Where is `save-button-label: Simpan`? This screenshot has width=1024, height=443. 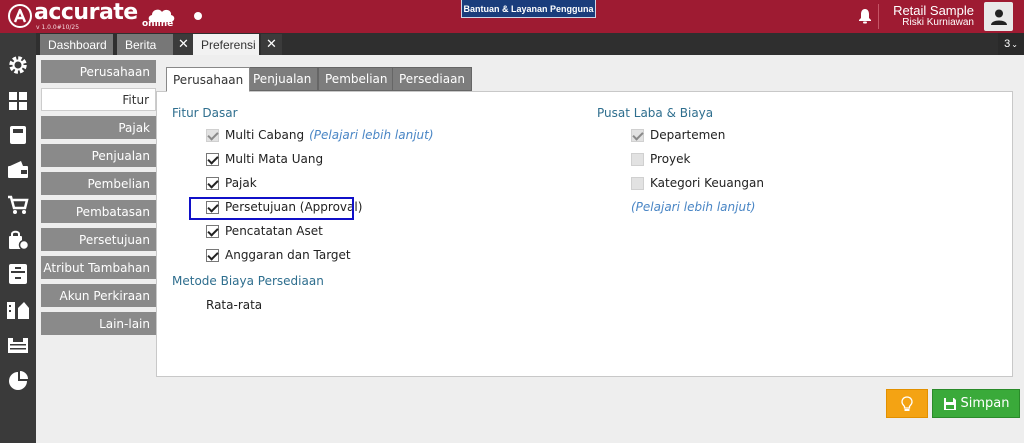
save-button-label: Simpan is located at coordinates (985, 403).